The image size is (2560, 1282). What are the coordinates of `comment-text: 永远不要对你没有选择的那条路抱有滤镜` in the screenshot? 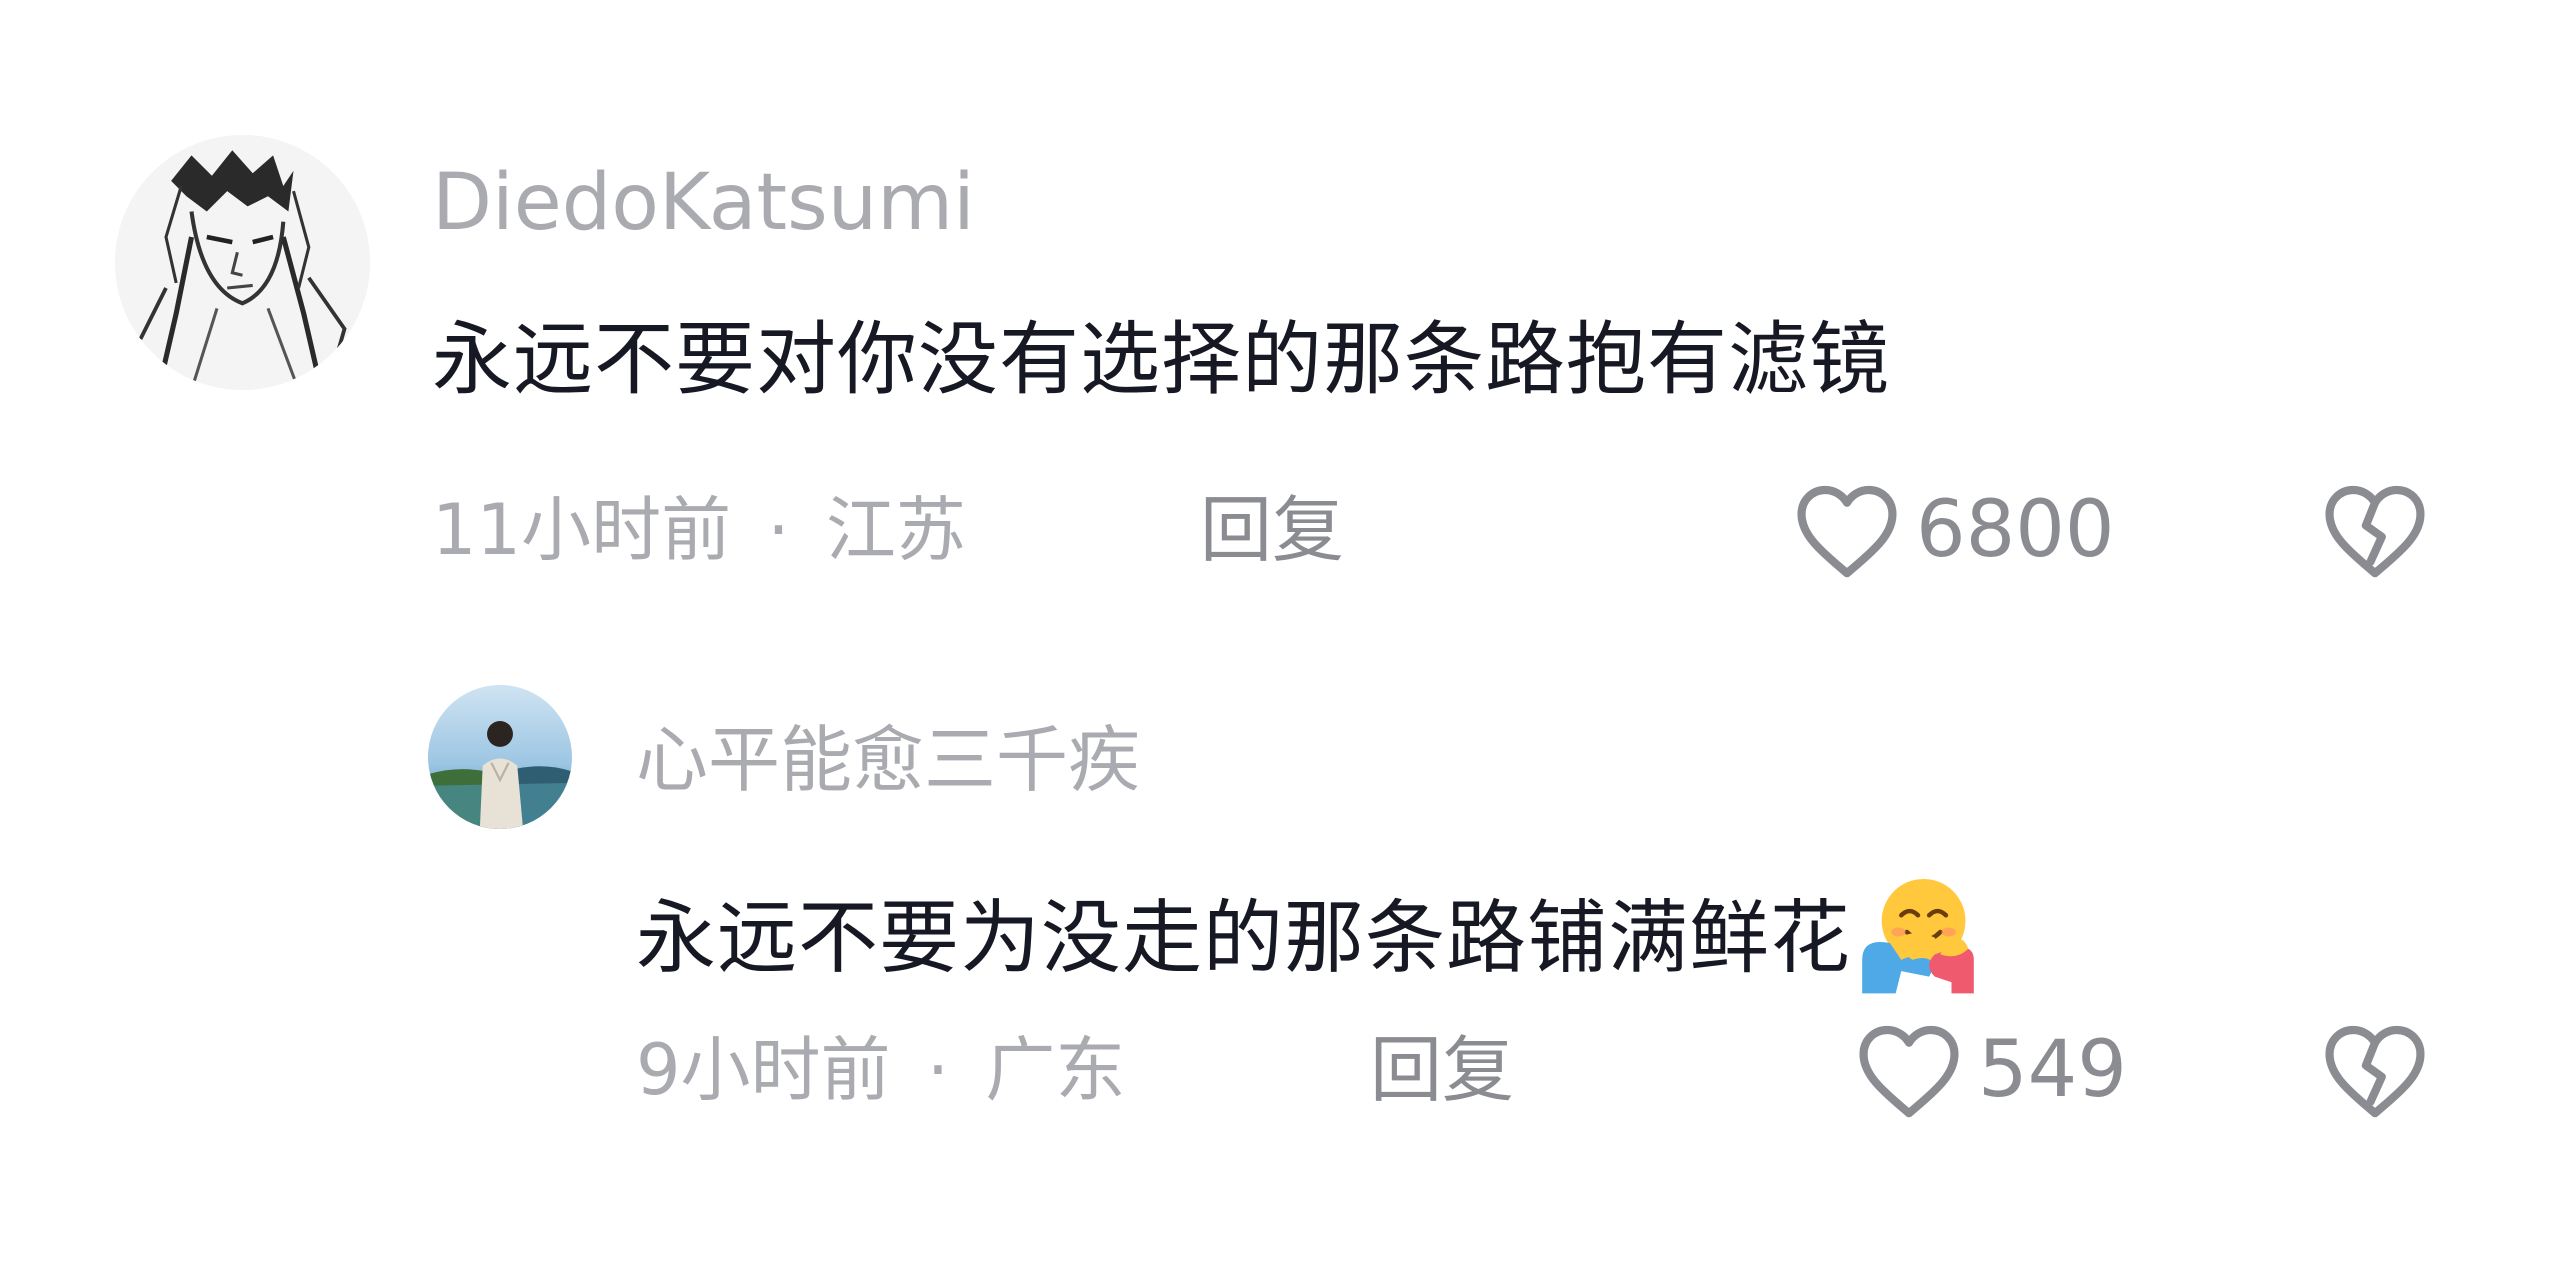 It's located at (1161, 359).